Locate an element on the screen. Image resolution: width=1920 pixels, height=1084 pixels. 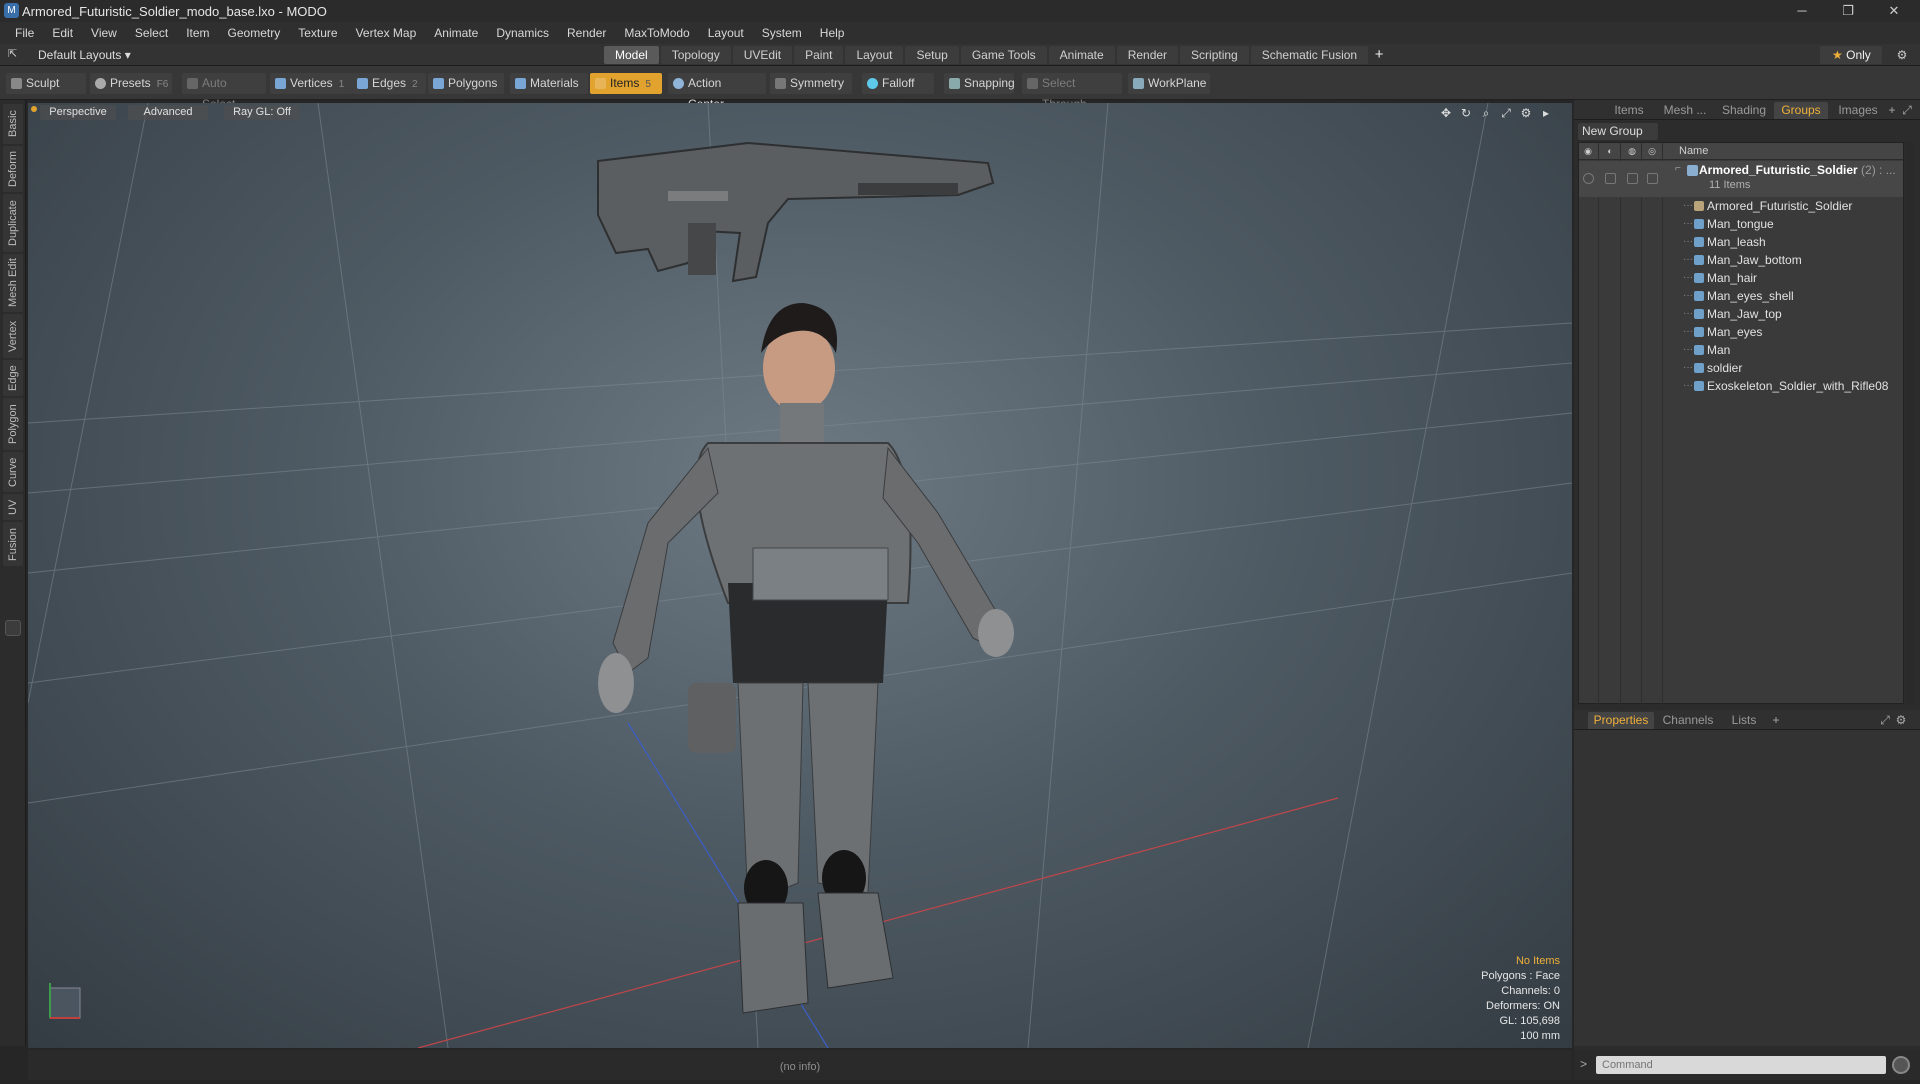
select-column-icon: ◎ is located at coordinates (1652, 151).